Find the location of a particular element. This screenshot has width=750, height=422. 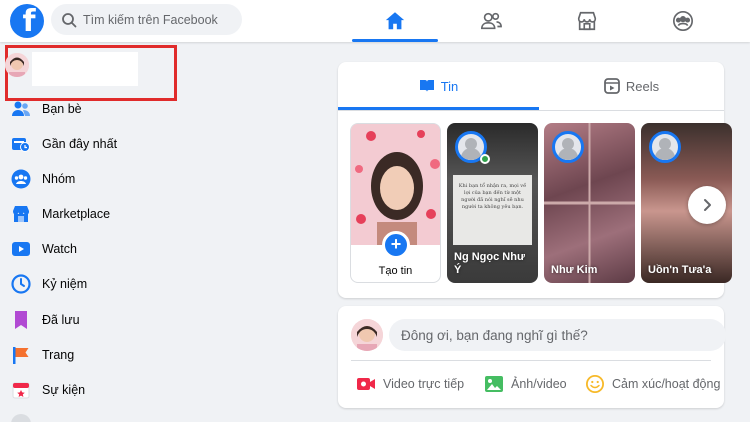

live-video-label: Video trực tiếp is located at coordinates (424, 384).